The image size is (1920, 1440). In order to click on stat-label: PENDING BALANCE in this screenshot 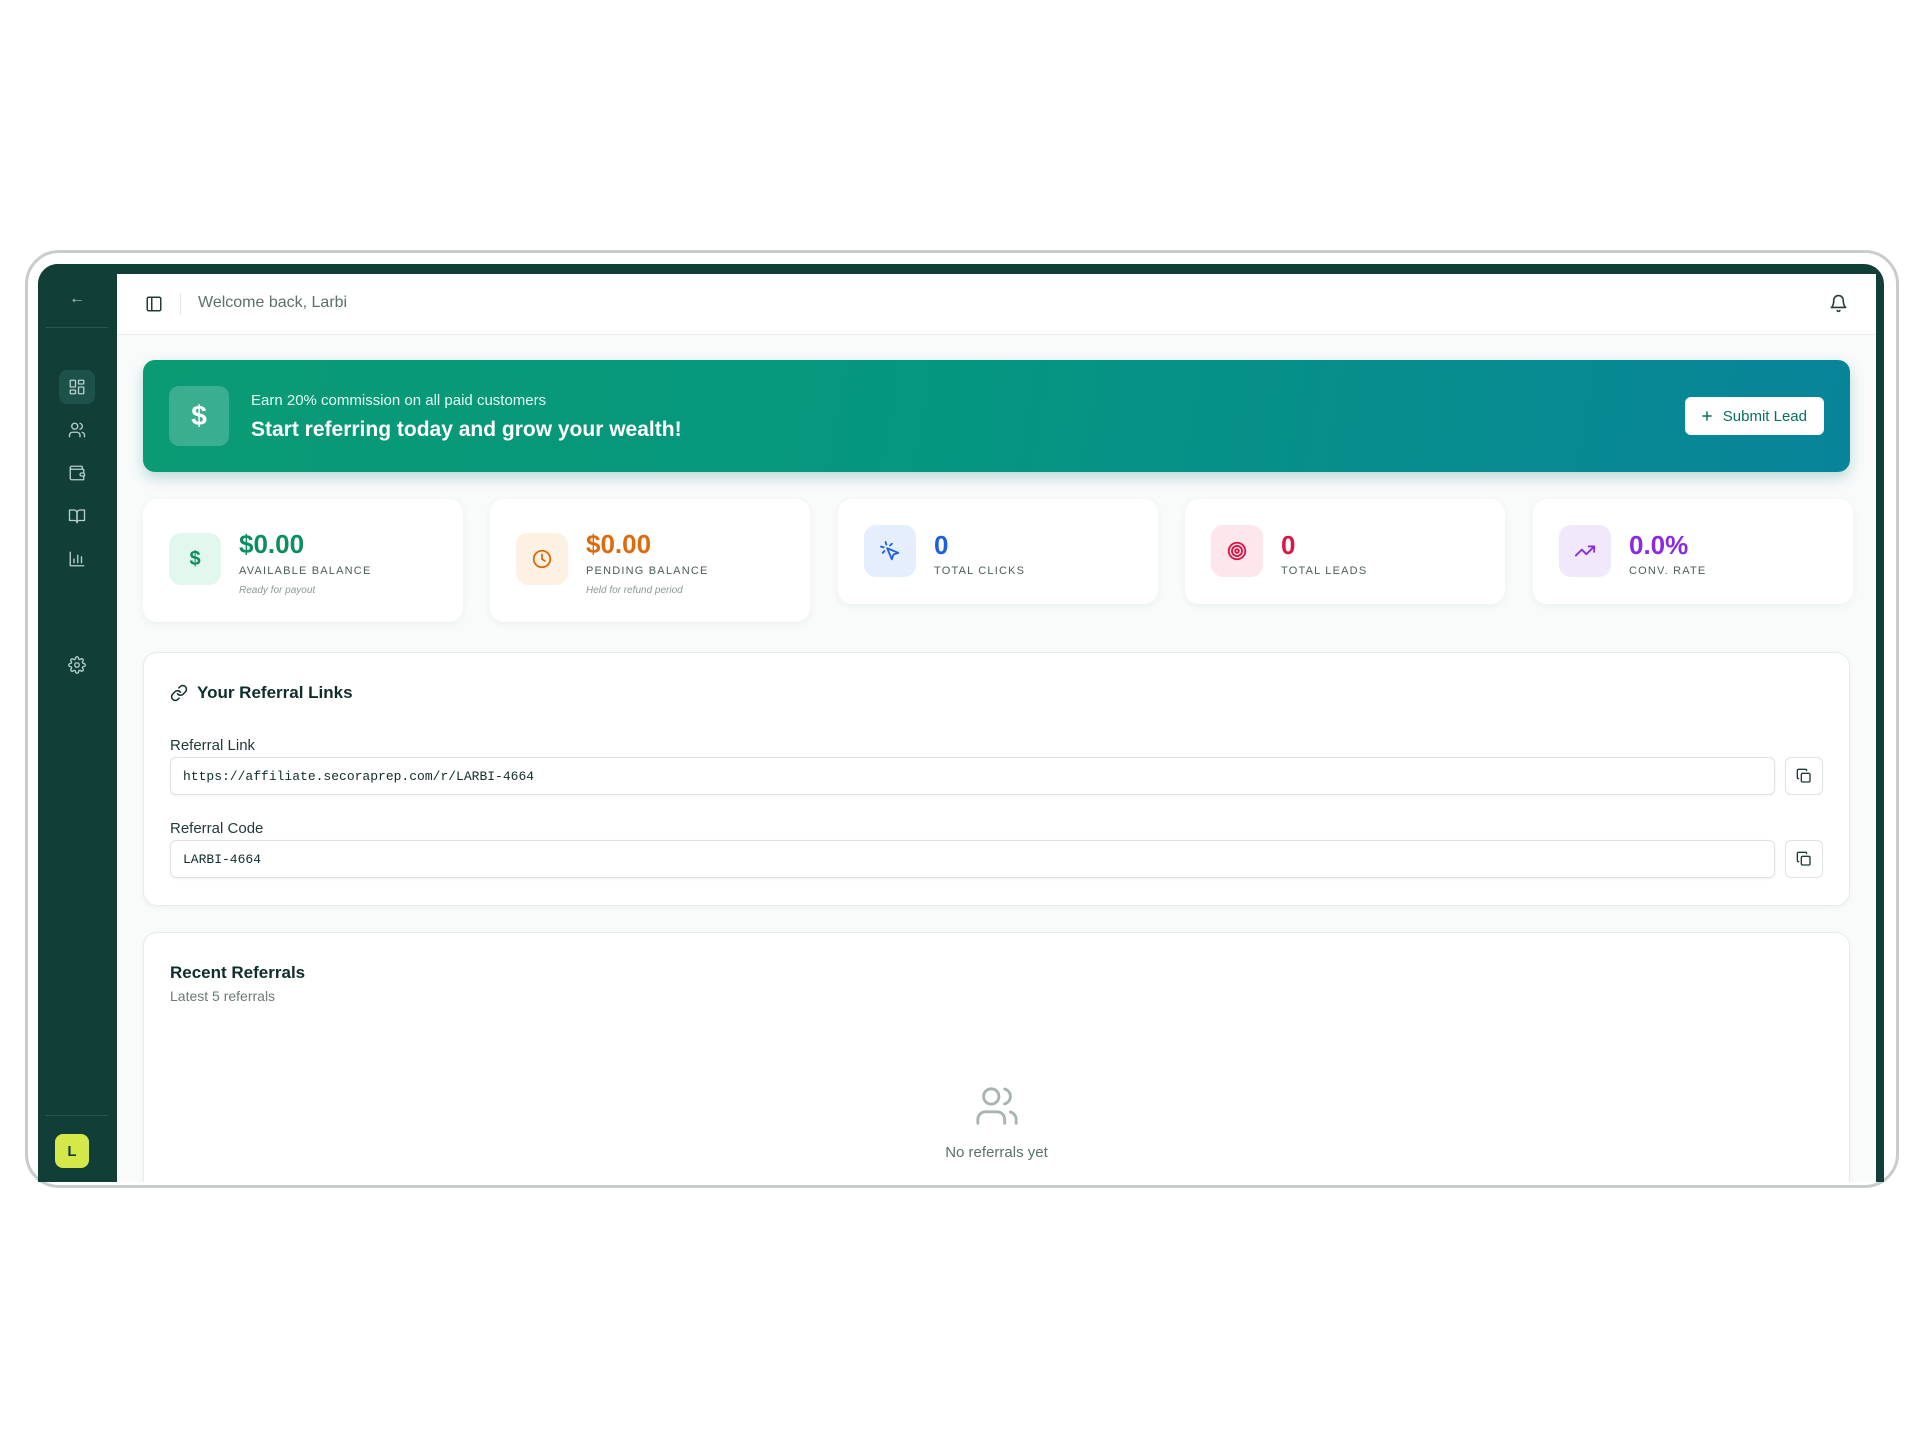, I will do `click(647, 571)`.